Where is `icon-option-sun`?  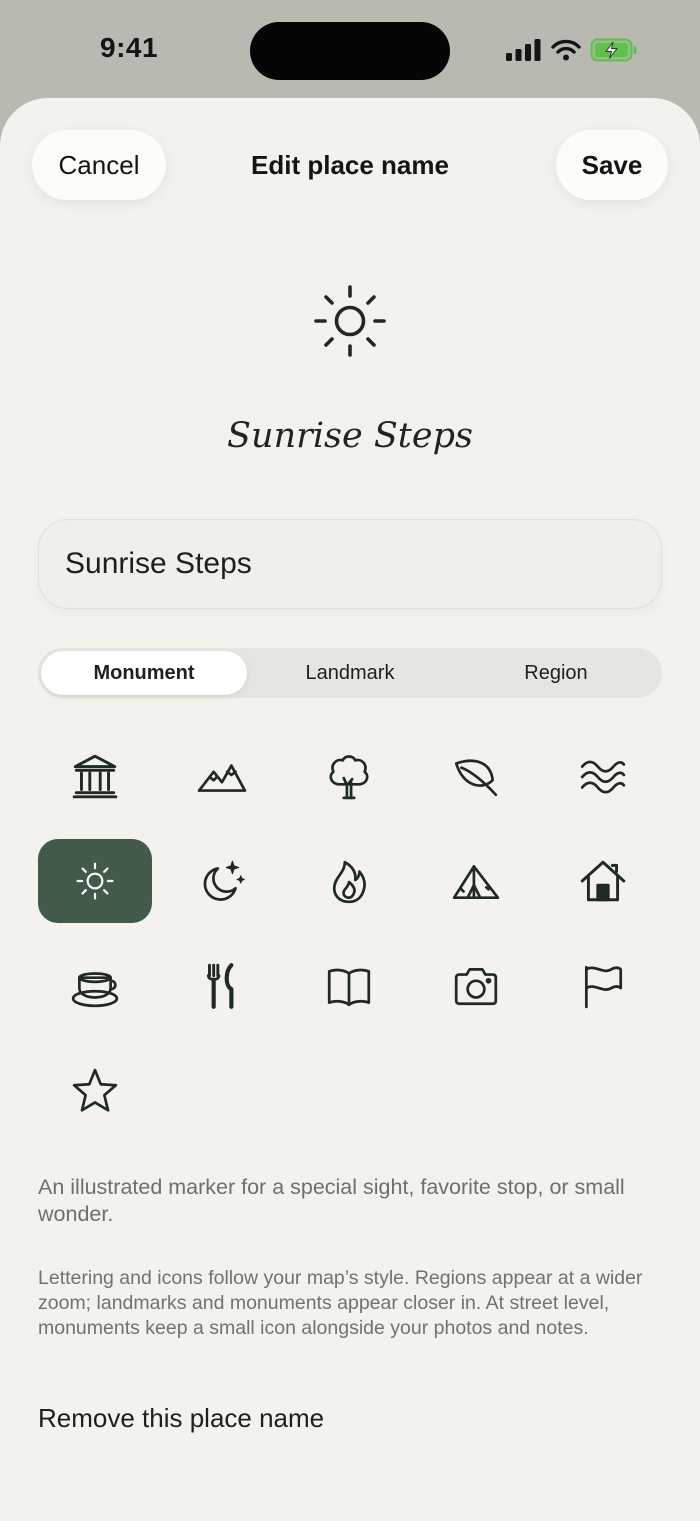 icon-option-sun is located at coordinates (95, 881).